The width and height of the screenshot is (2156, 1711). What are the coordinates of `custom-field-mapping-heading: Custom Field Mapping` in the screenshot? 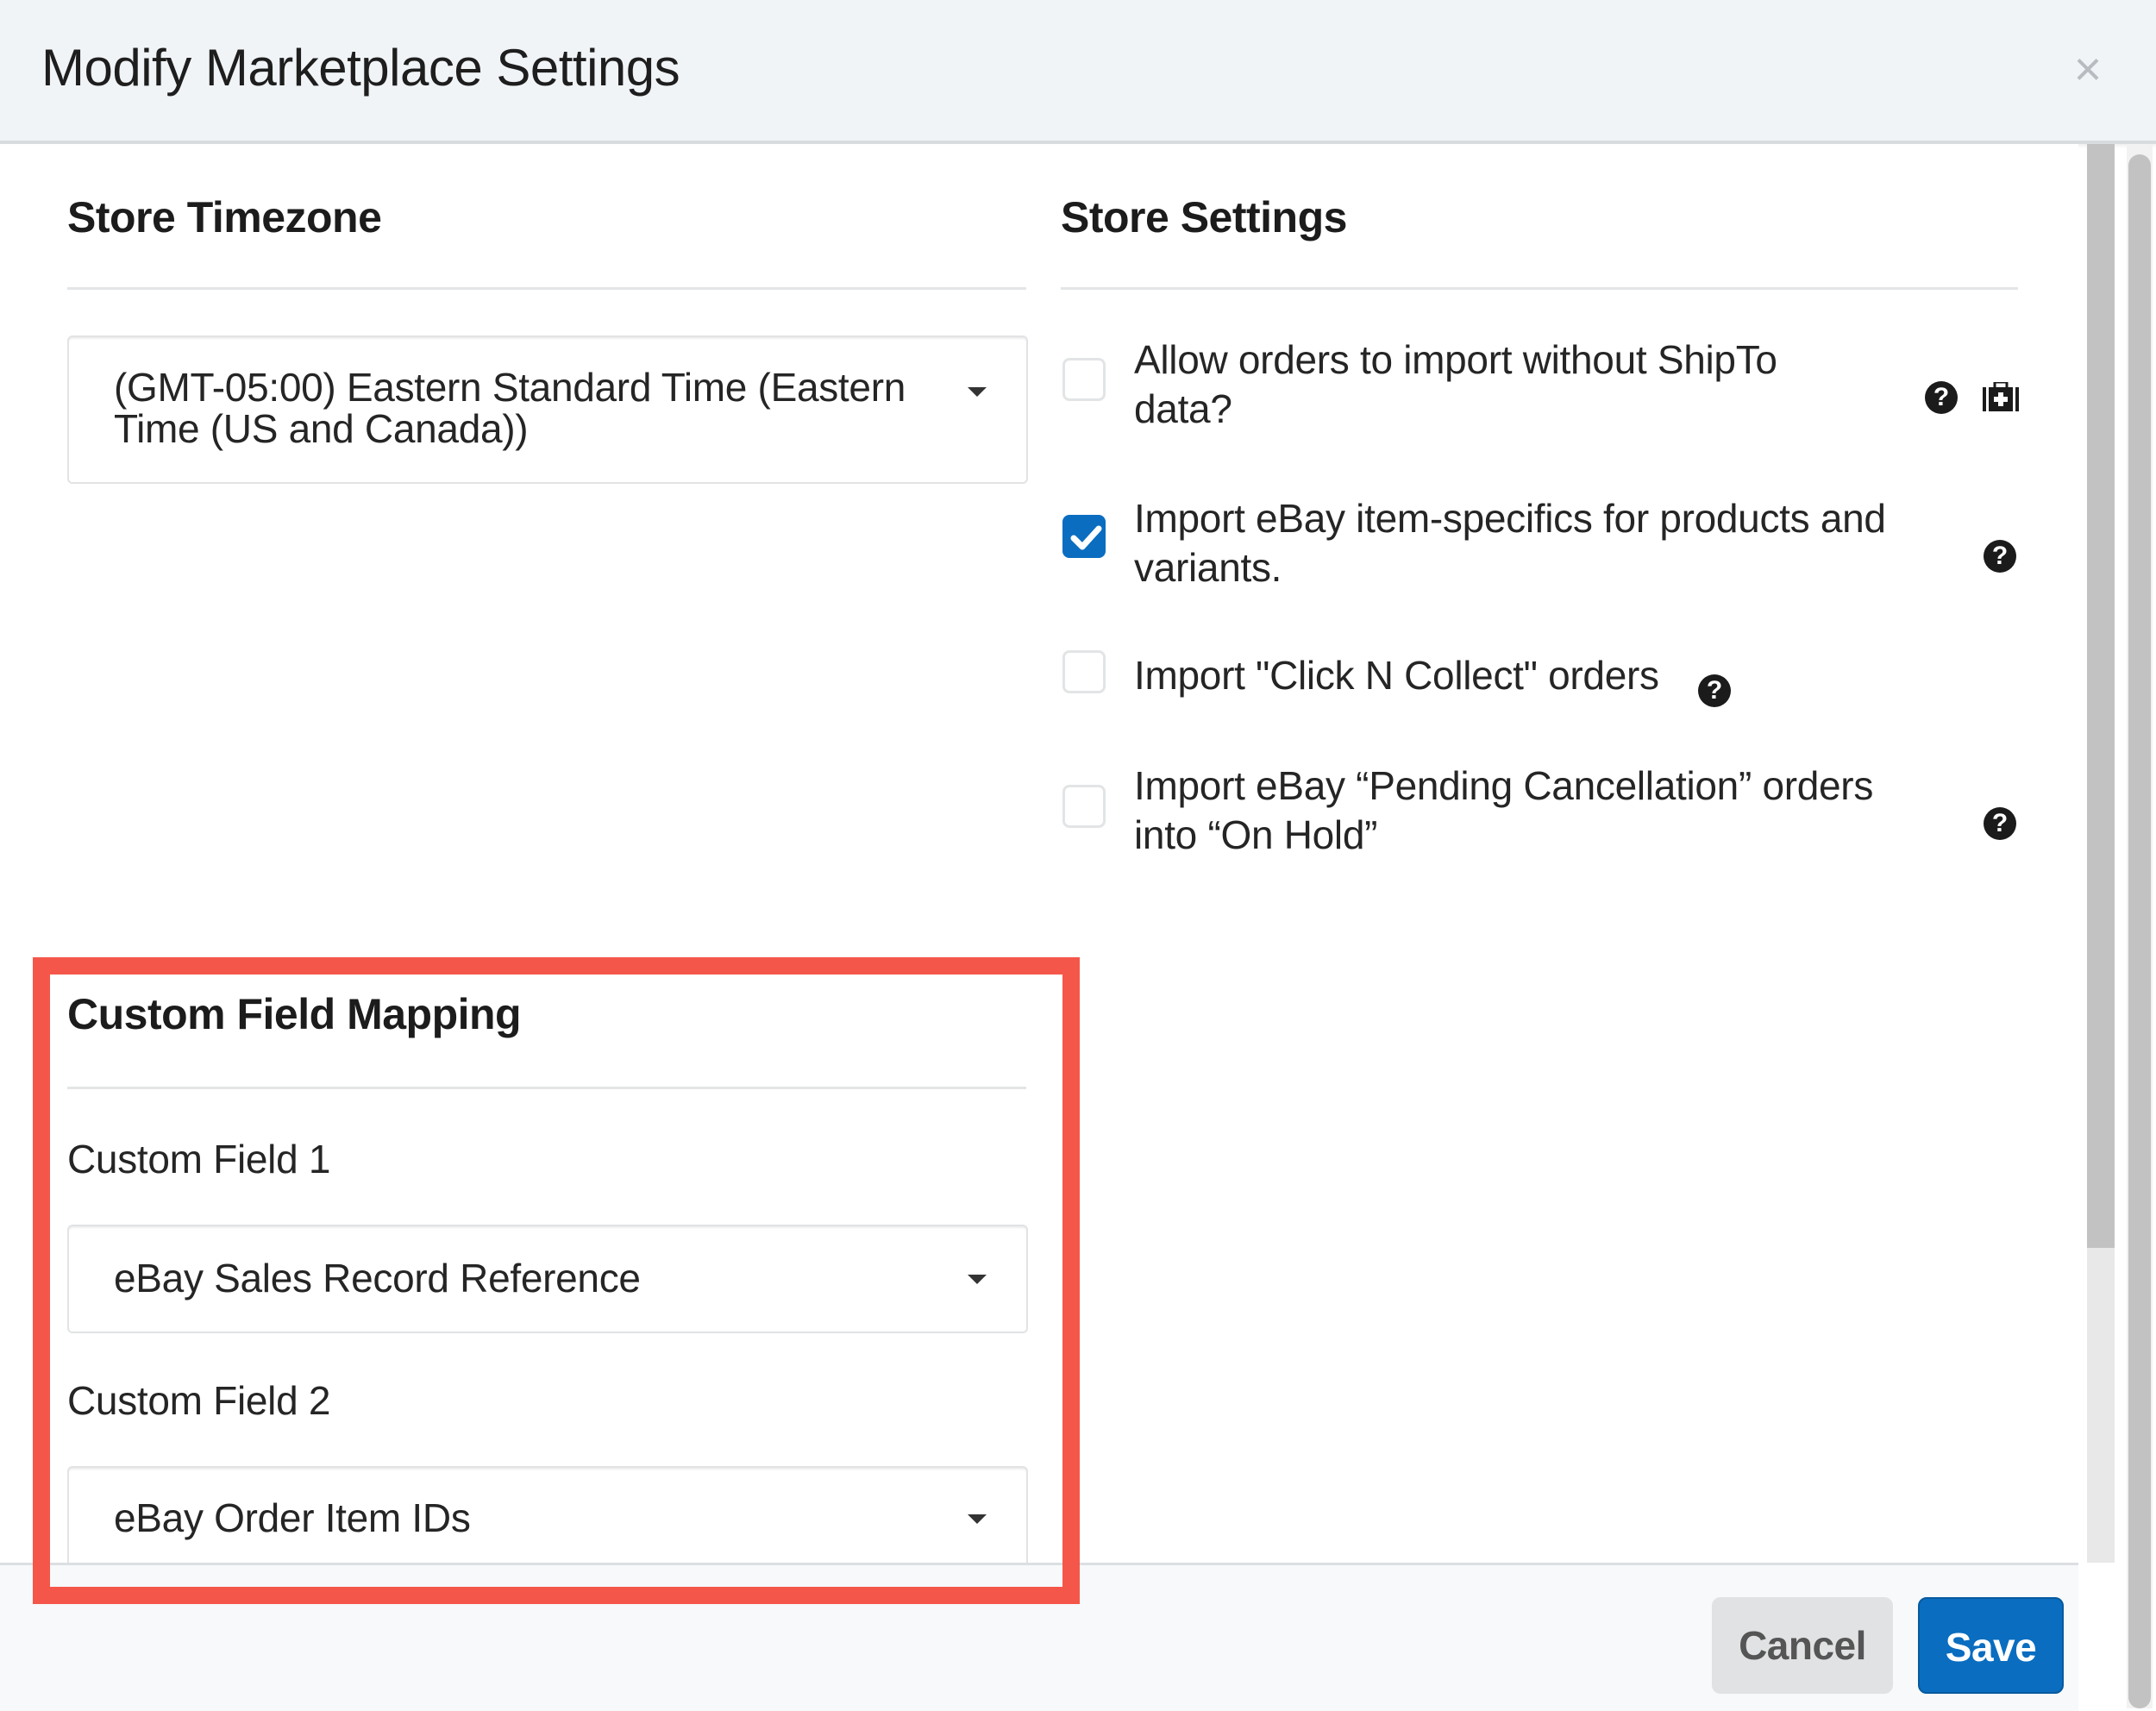 It's located at (294, 1014).